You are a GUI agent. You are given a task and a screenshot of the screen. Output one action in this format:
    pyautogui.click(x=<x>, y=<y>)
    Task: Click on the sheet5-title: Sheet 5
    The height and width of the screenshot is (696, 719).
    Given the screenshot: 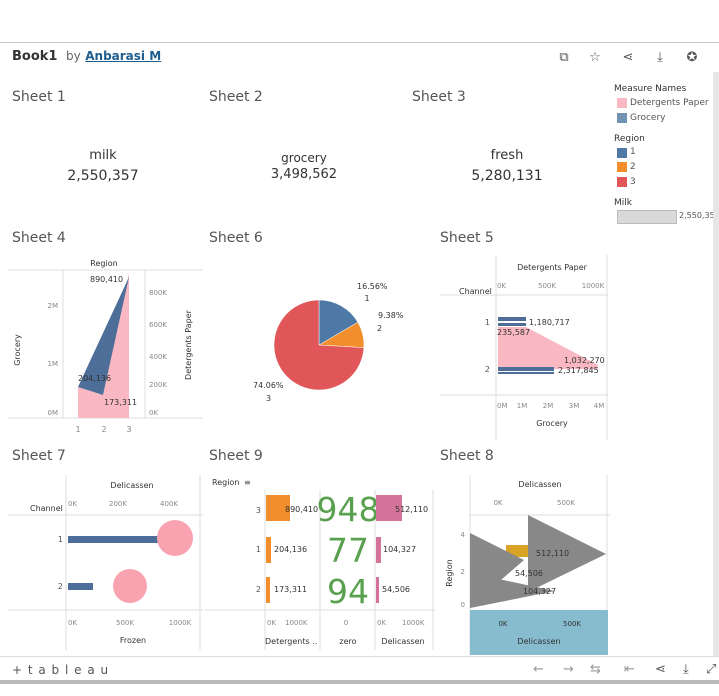 What is the action you would take?
    pyautogui.click(x=467, y=238)
    